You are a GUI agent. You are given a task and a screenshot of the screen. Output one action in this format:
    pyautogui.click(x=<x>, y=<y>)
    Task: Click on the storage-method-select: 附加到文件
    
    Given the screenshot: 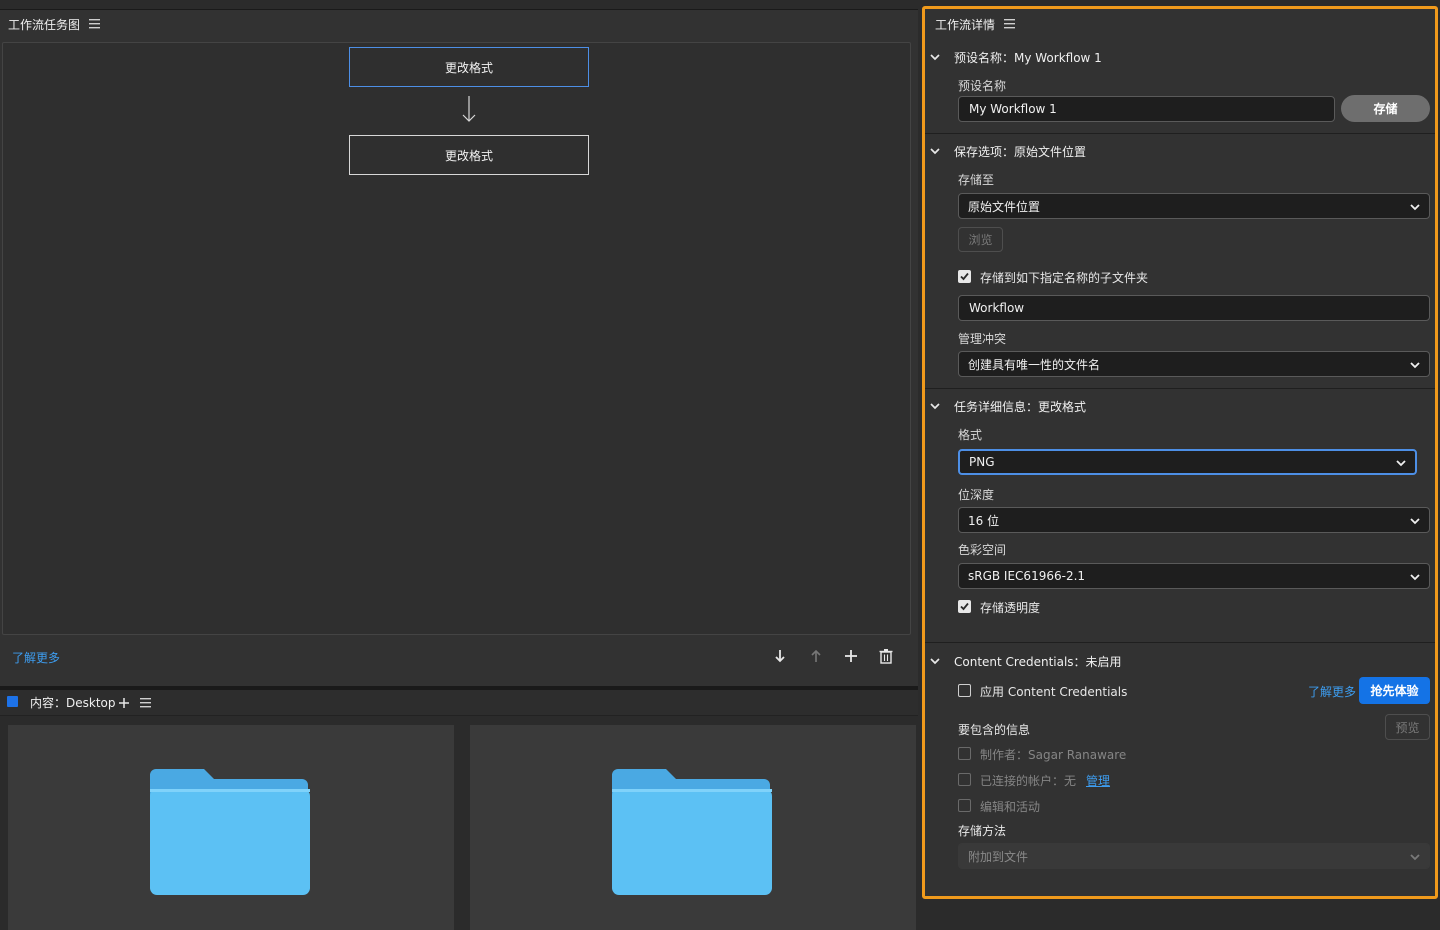 What is the action you would take?
    pyautogui.click(x=1194, y=856)
    